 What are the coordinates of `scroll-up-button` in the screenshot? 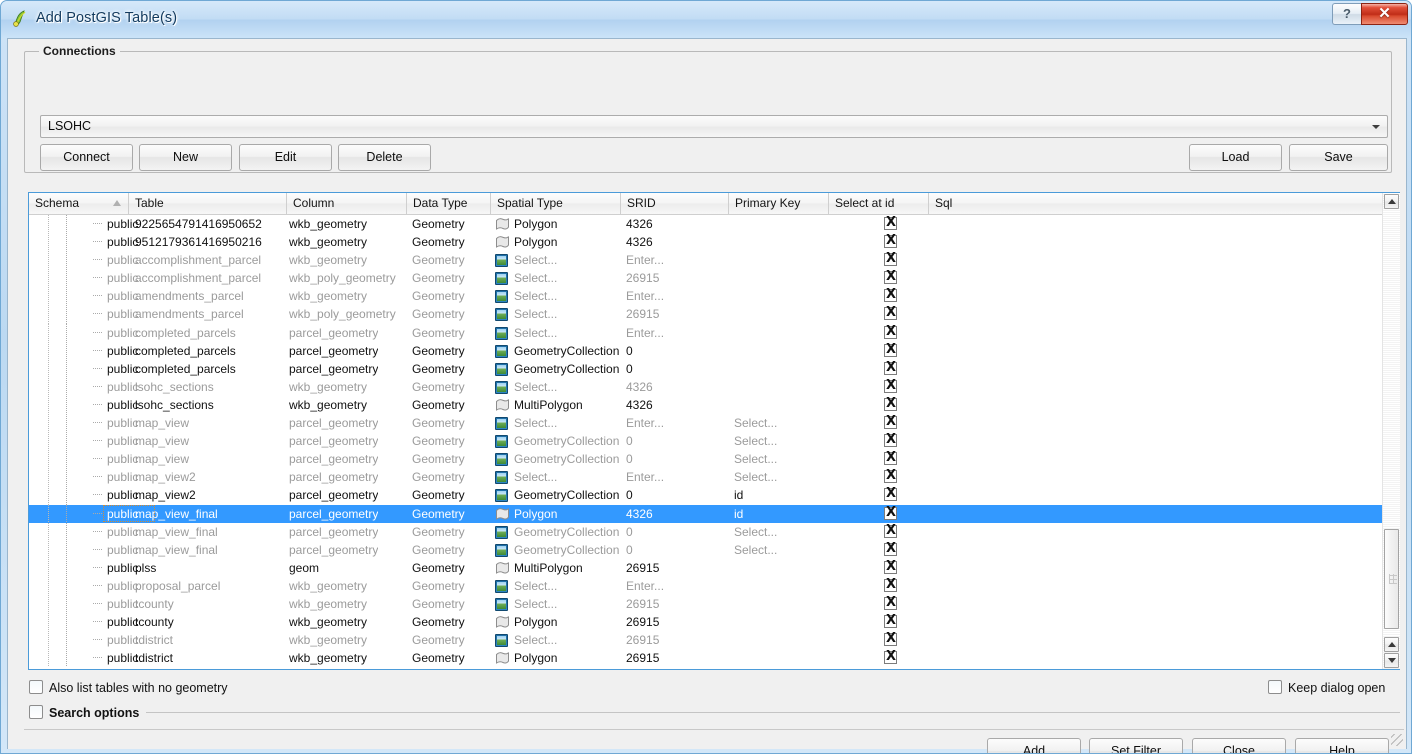 It's located at (1391, 644).